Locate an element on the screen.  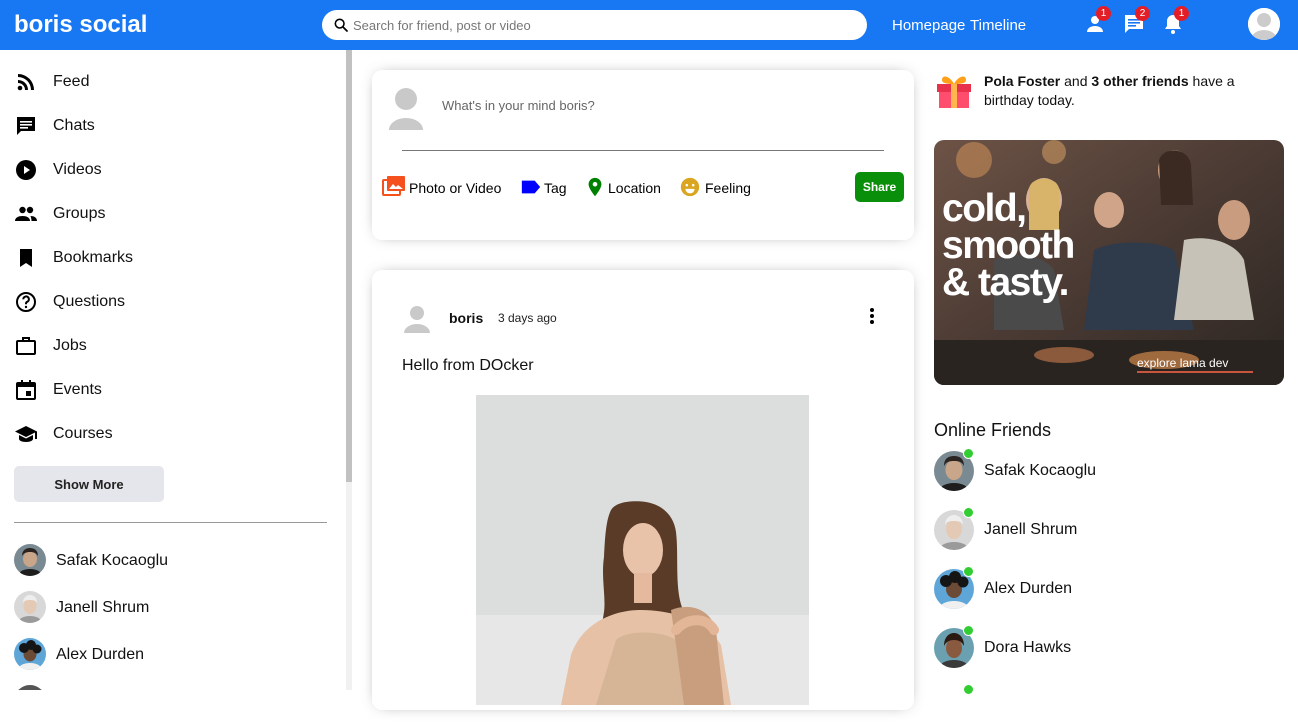
sidebar-item-courses: Courses is located at coordinates (164, 434).